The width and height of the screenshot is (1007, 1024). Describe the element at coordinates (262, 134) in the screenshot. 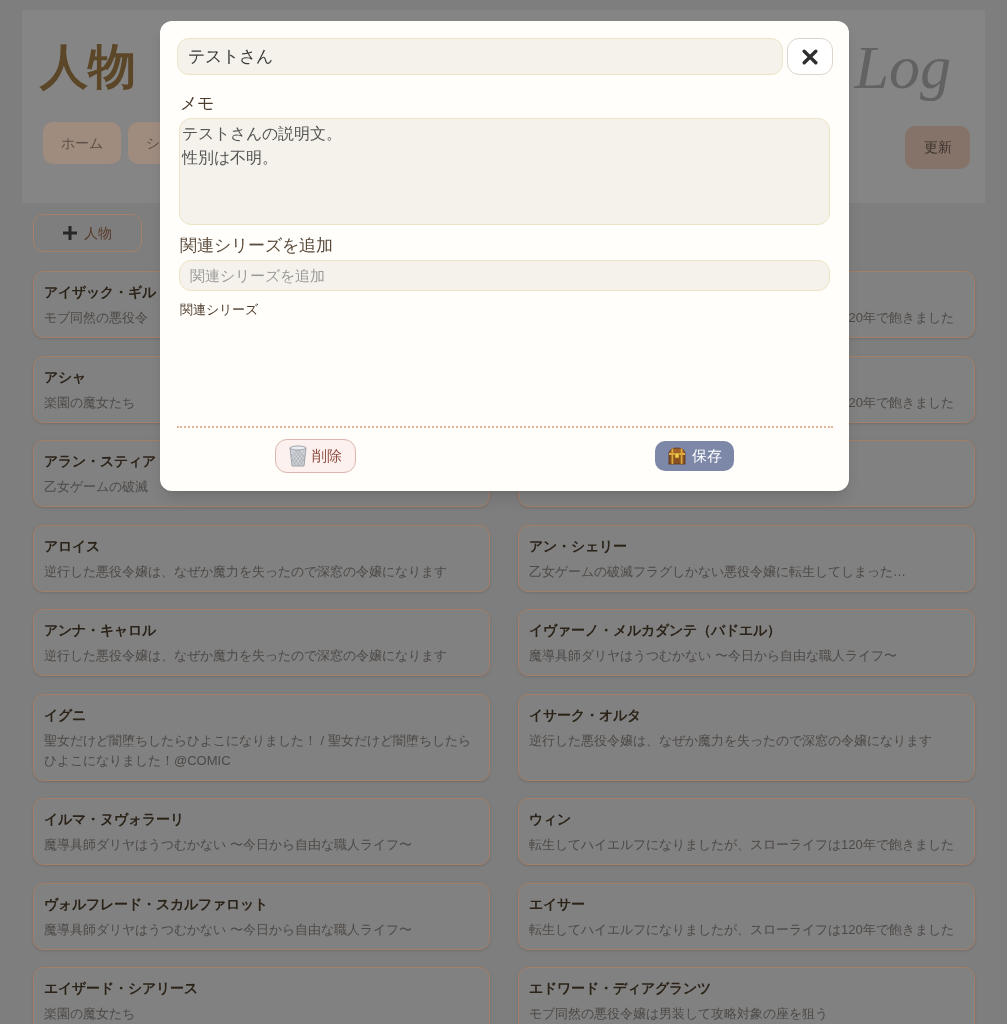

I see `memo-line: テストさんの説明文。` at that location.